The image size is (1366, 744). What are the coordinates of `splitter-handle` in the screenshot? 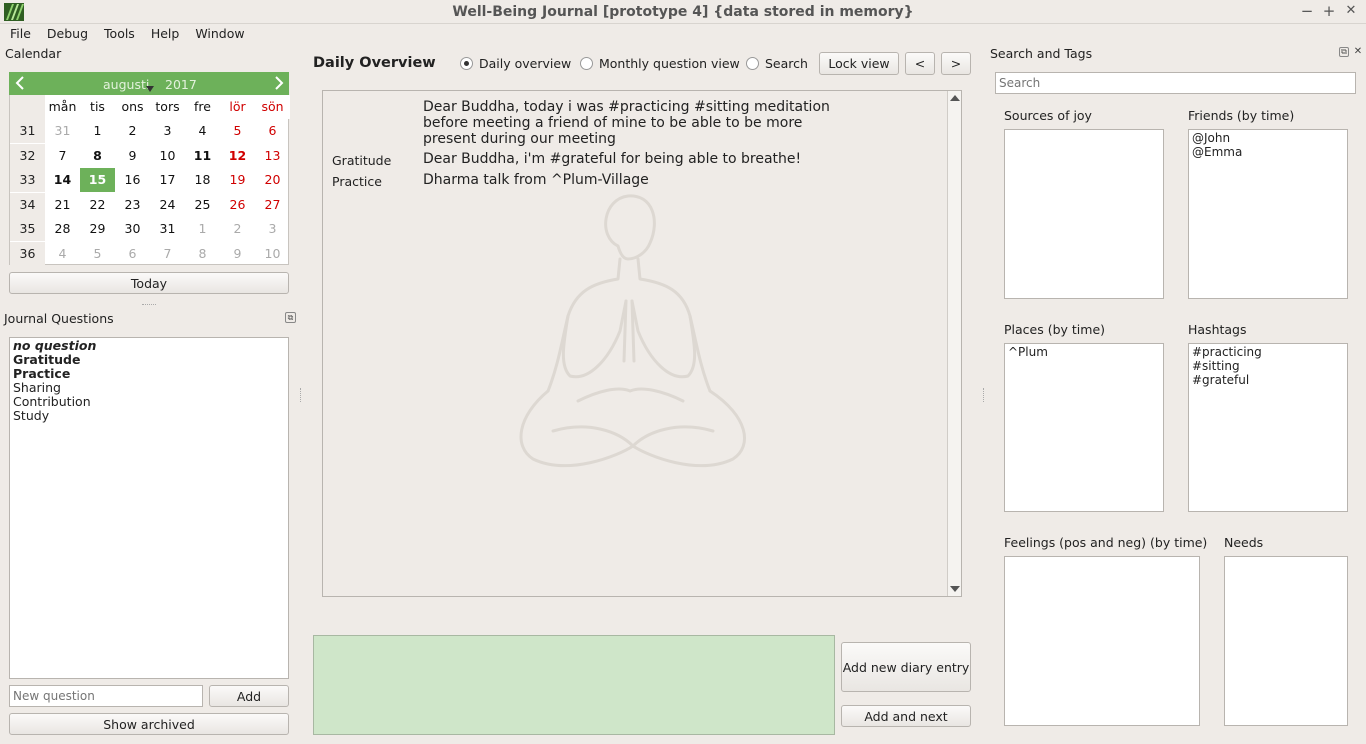 It's located at (149, 305).